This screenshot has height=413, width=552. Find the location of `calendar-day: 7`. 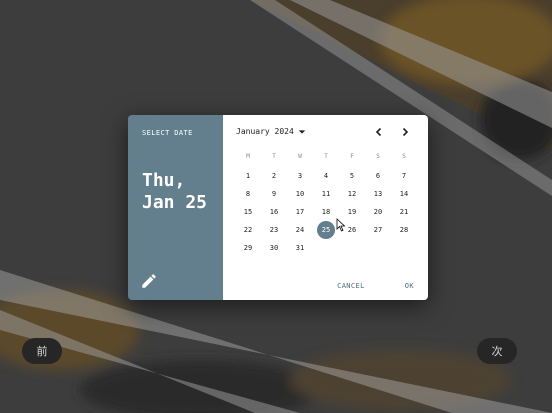

calendar-day: 7 is located at coordinates (404, 176).